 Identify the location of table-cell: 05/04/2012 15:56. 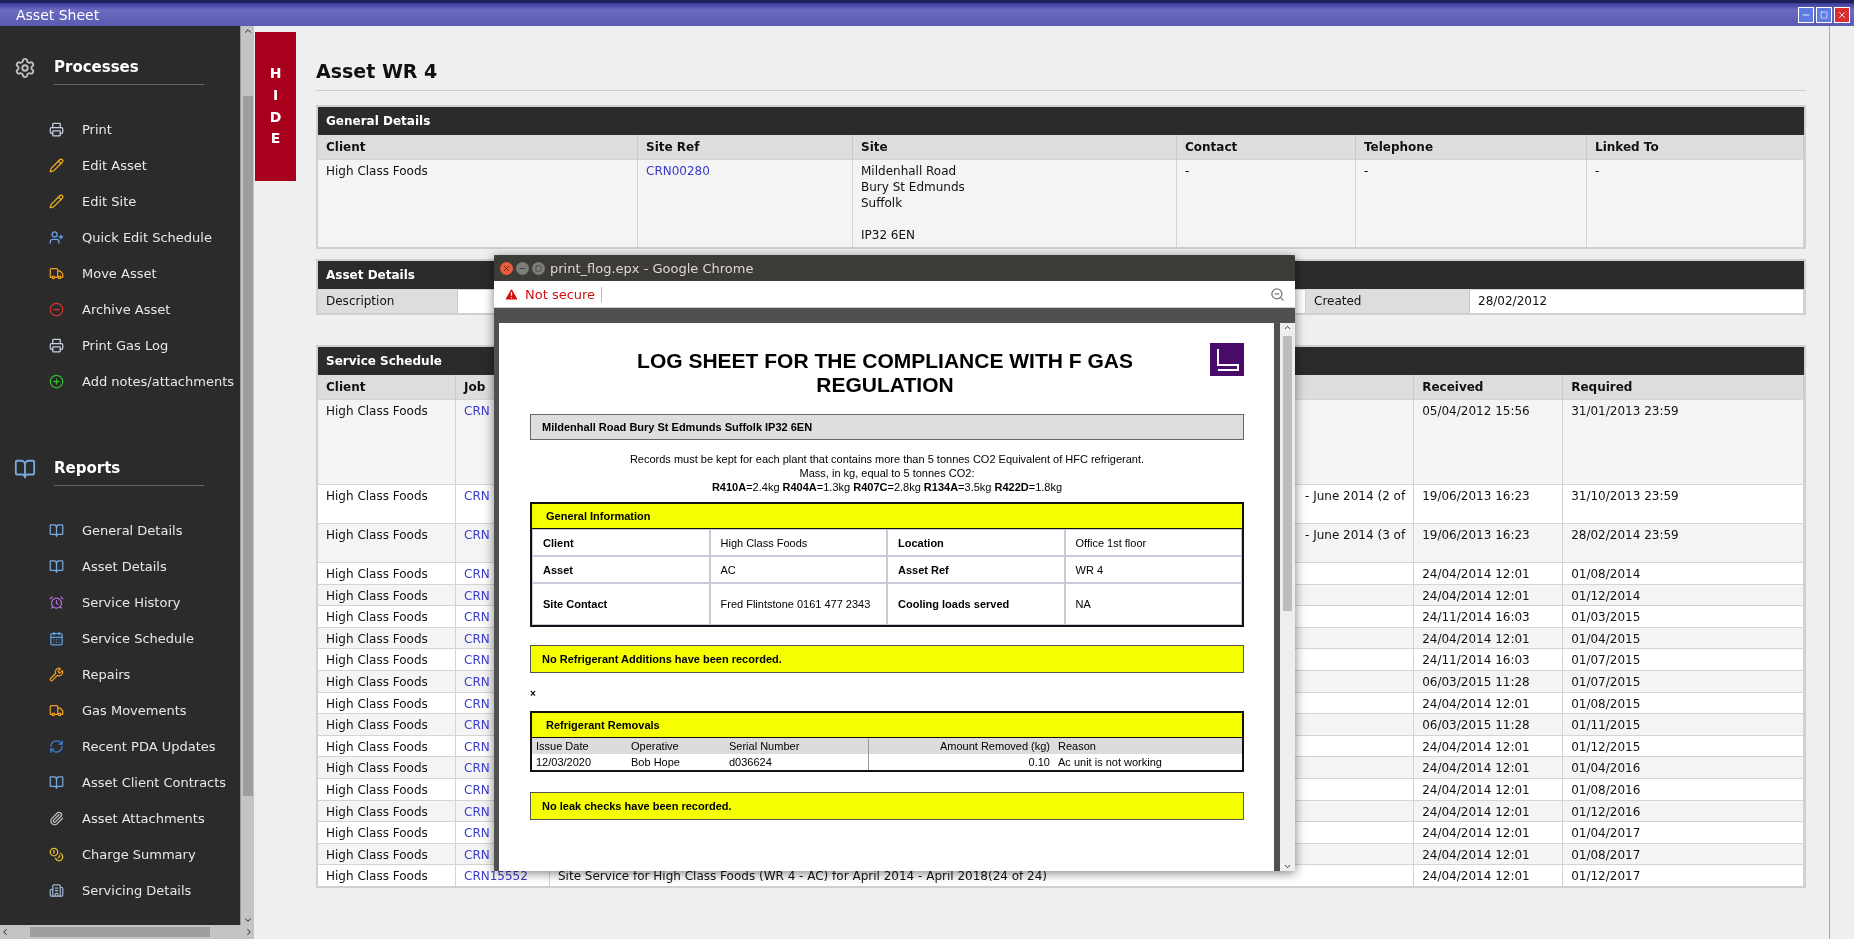
(1489, 441).